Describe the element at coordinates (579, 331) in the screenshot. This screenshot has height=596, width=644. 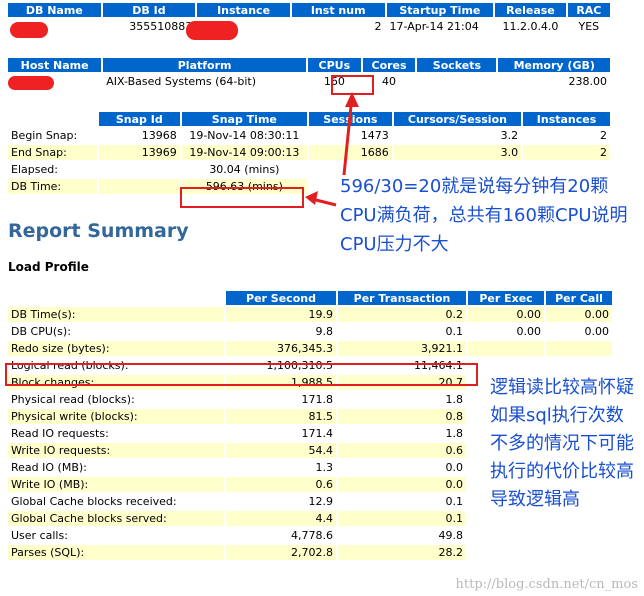
I see `per-call-value: 0.00` at that location.